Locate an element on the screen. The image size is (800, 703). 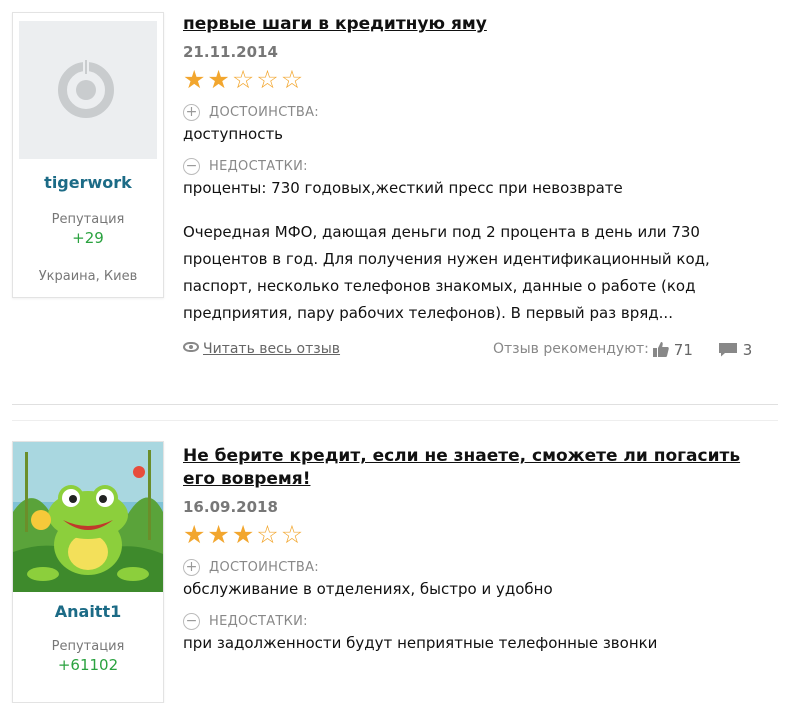
pros-text: доступность is located at coordinates (233, 134).